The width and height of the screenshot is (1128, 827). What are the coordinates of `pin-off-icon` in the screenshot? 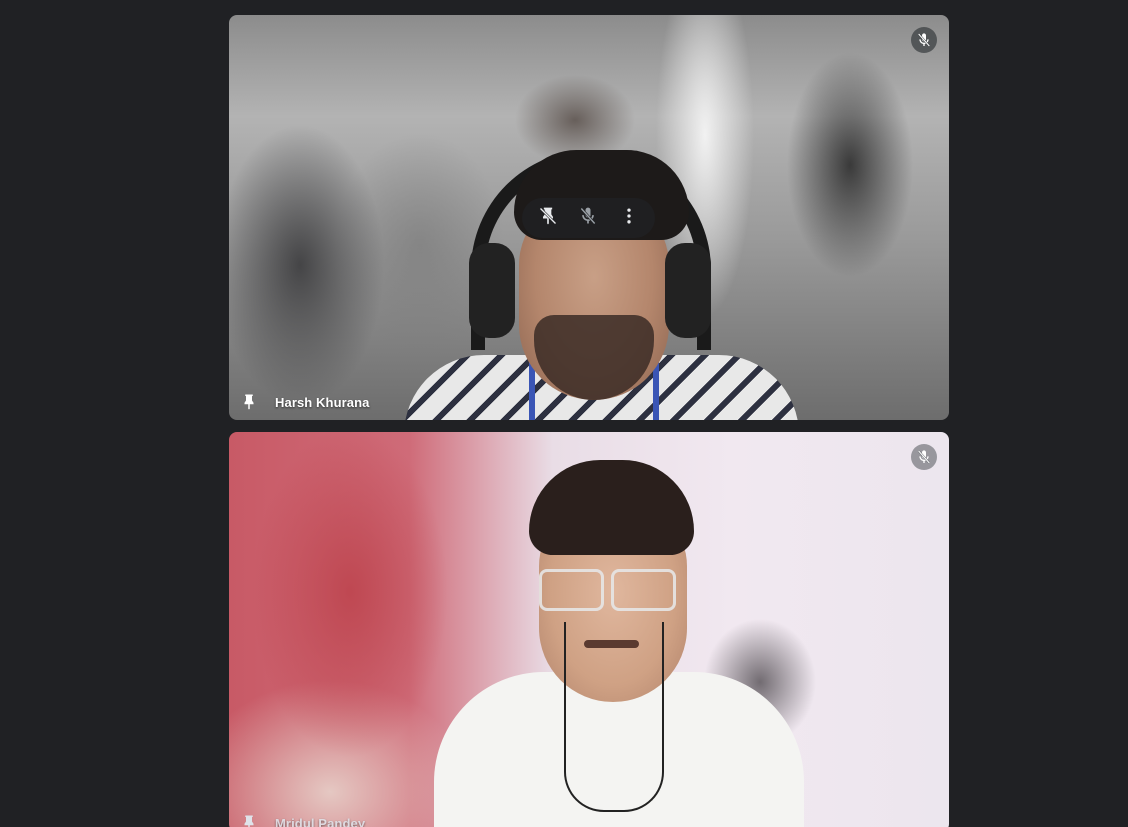 It's located at (548, 218).